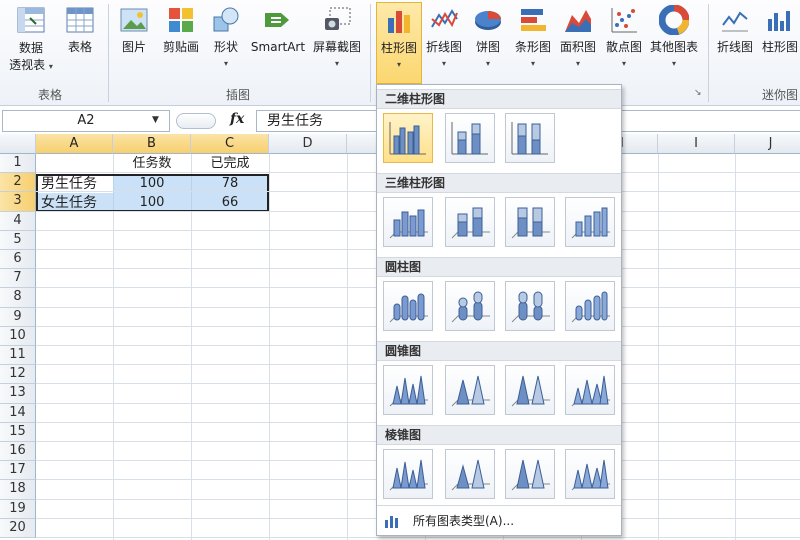 This screenshot has height=540, width=800. What do you see at coordinates (488, 44) in the screenshot?
I see `pie-chart-button: 饼图 ▾` at bounding box center [488, 44].